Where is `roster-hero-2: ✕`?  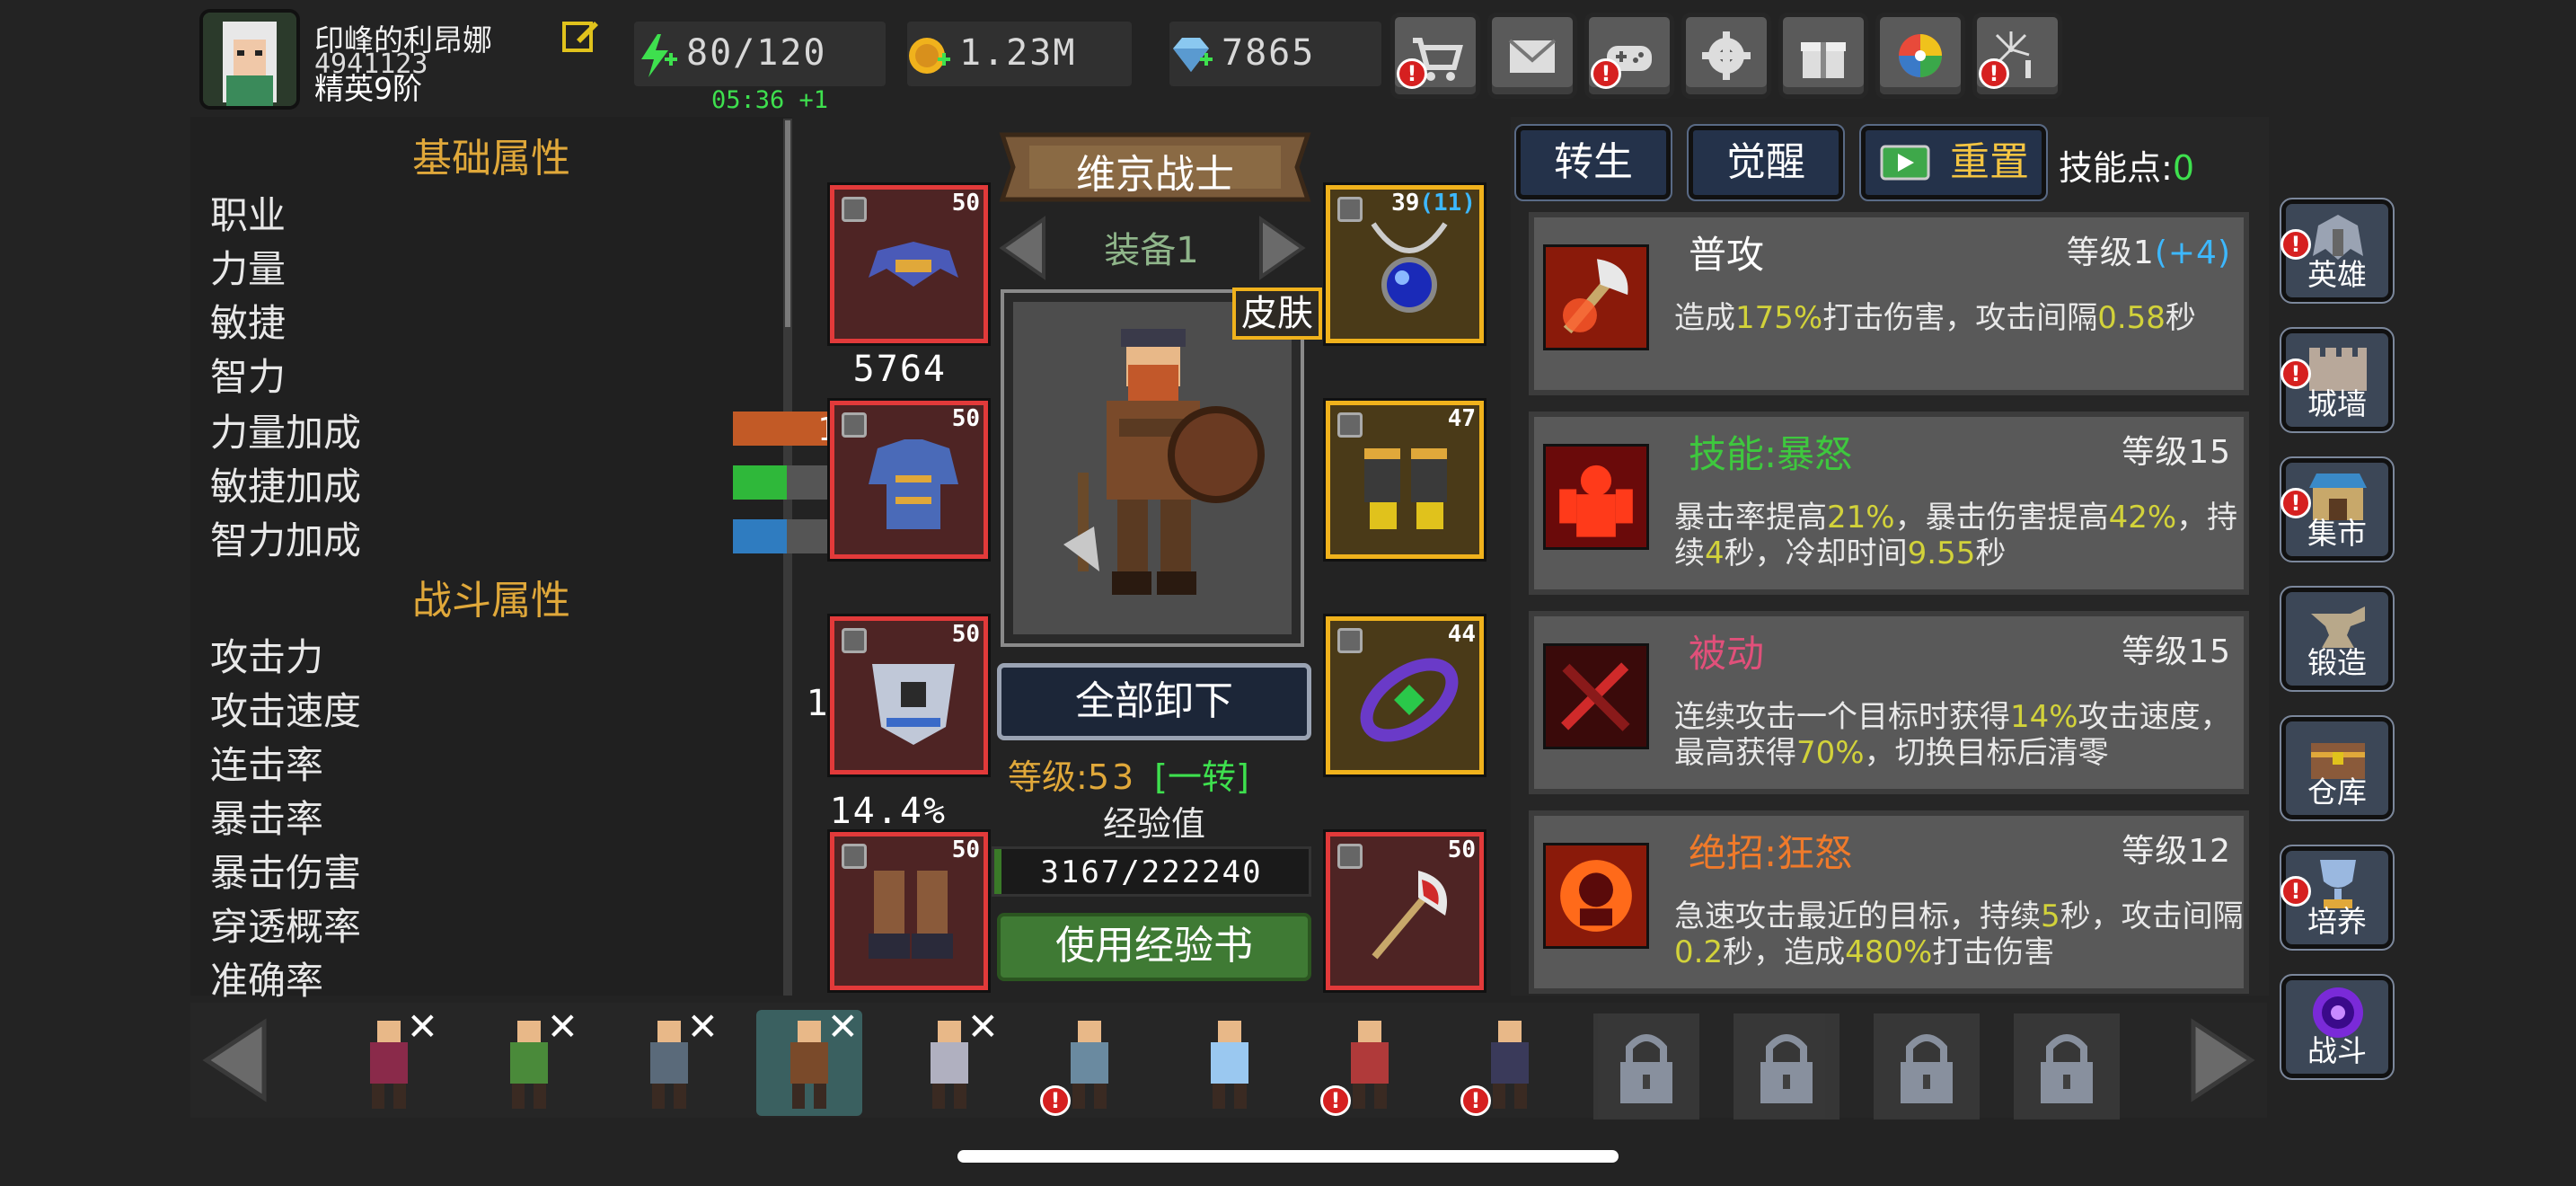
roster-hero-2: ✕ is located at coordinates (529, 1060).